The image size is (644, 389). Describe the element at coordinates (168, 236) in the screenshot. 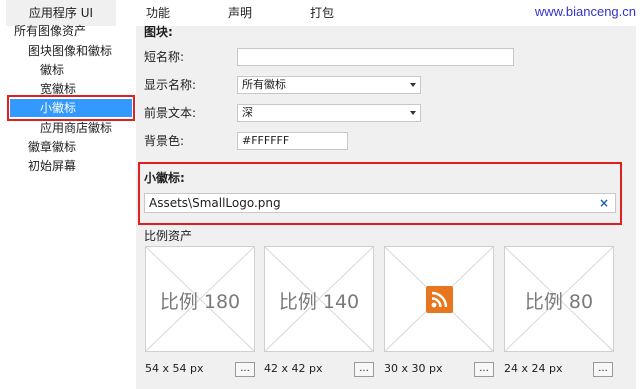

I see `scale-assets-heading: 比例资产` at that location.